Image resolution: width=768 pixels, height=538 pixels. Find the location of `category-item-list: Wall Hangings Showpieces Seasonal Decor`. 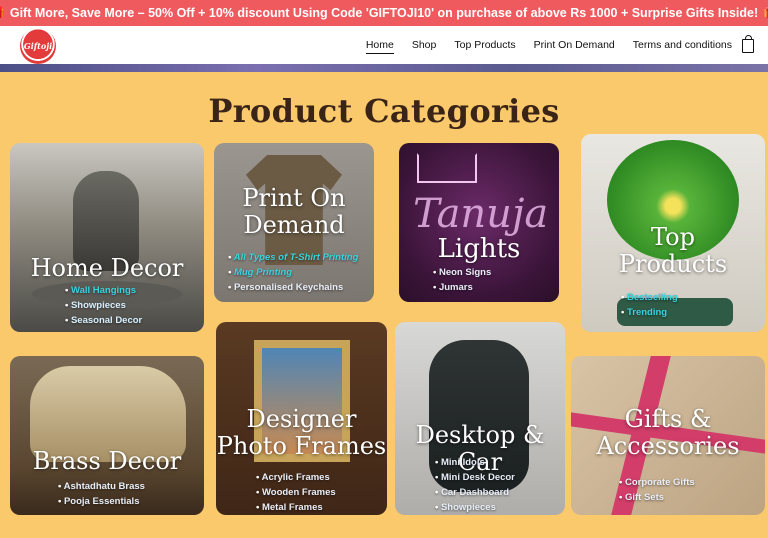

category-item-list: Wall Hangings Showpieces Seasonal Decor is located at coordinates (103, 305).